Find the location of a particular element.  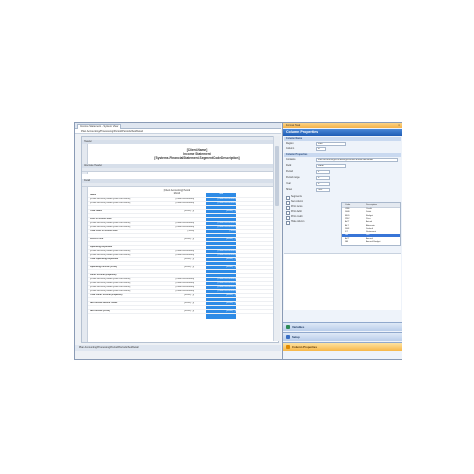

row-label: Other Income (Expense) is located at coordinates (120, 275).